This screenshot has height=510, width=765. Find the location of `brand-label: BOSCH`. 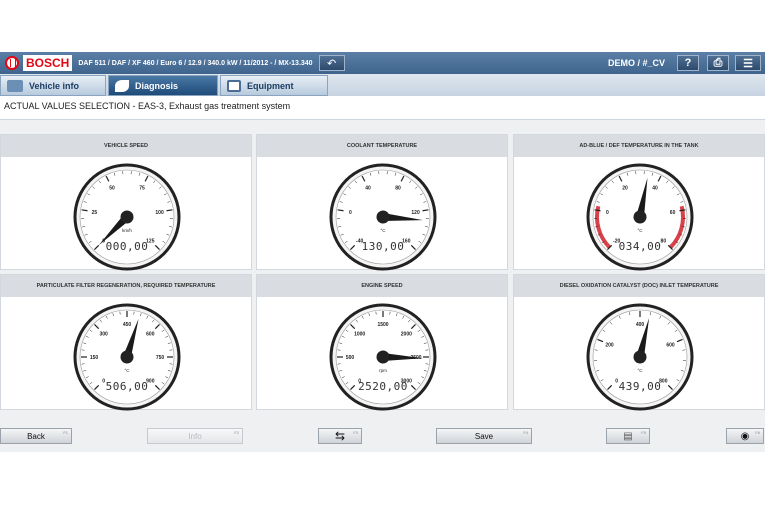

brand-label: BOSCH is located at coordinates (48, 63).